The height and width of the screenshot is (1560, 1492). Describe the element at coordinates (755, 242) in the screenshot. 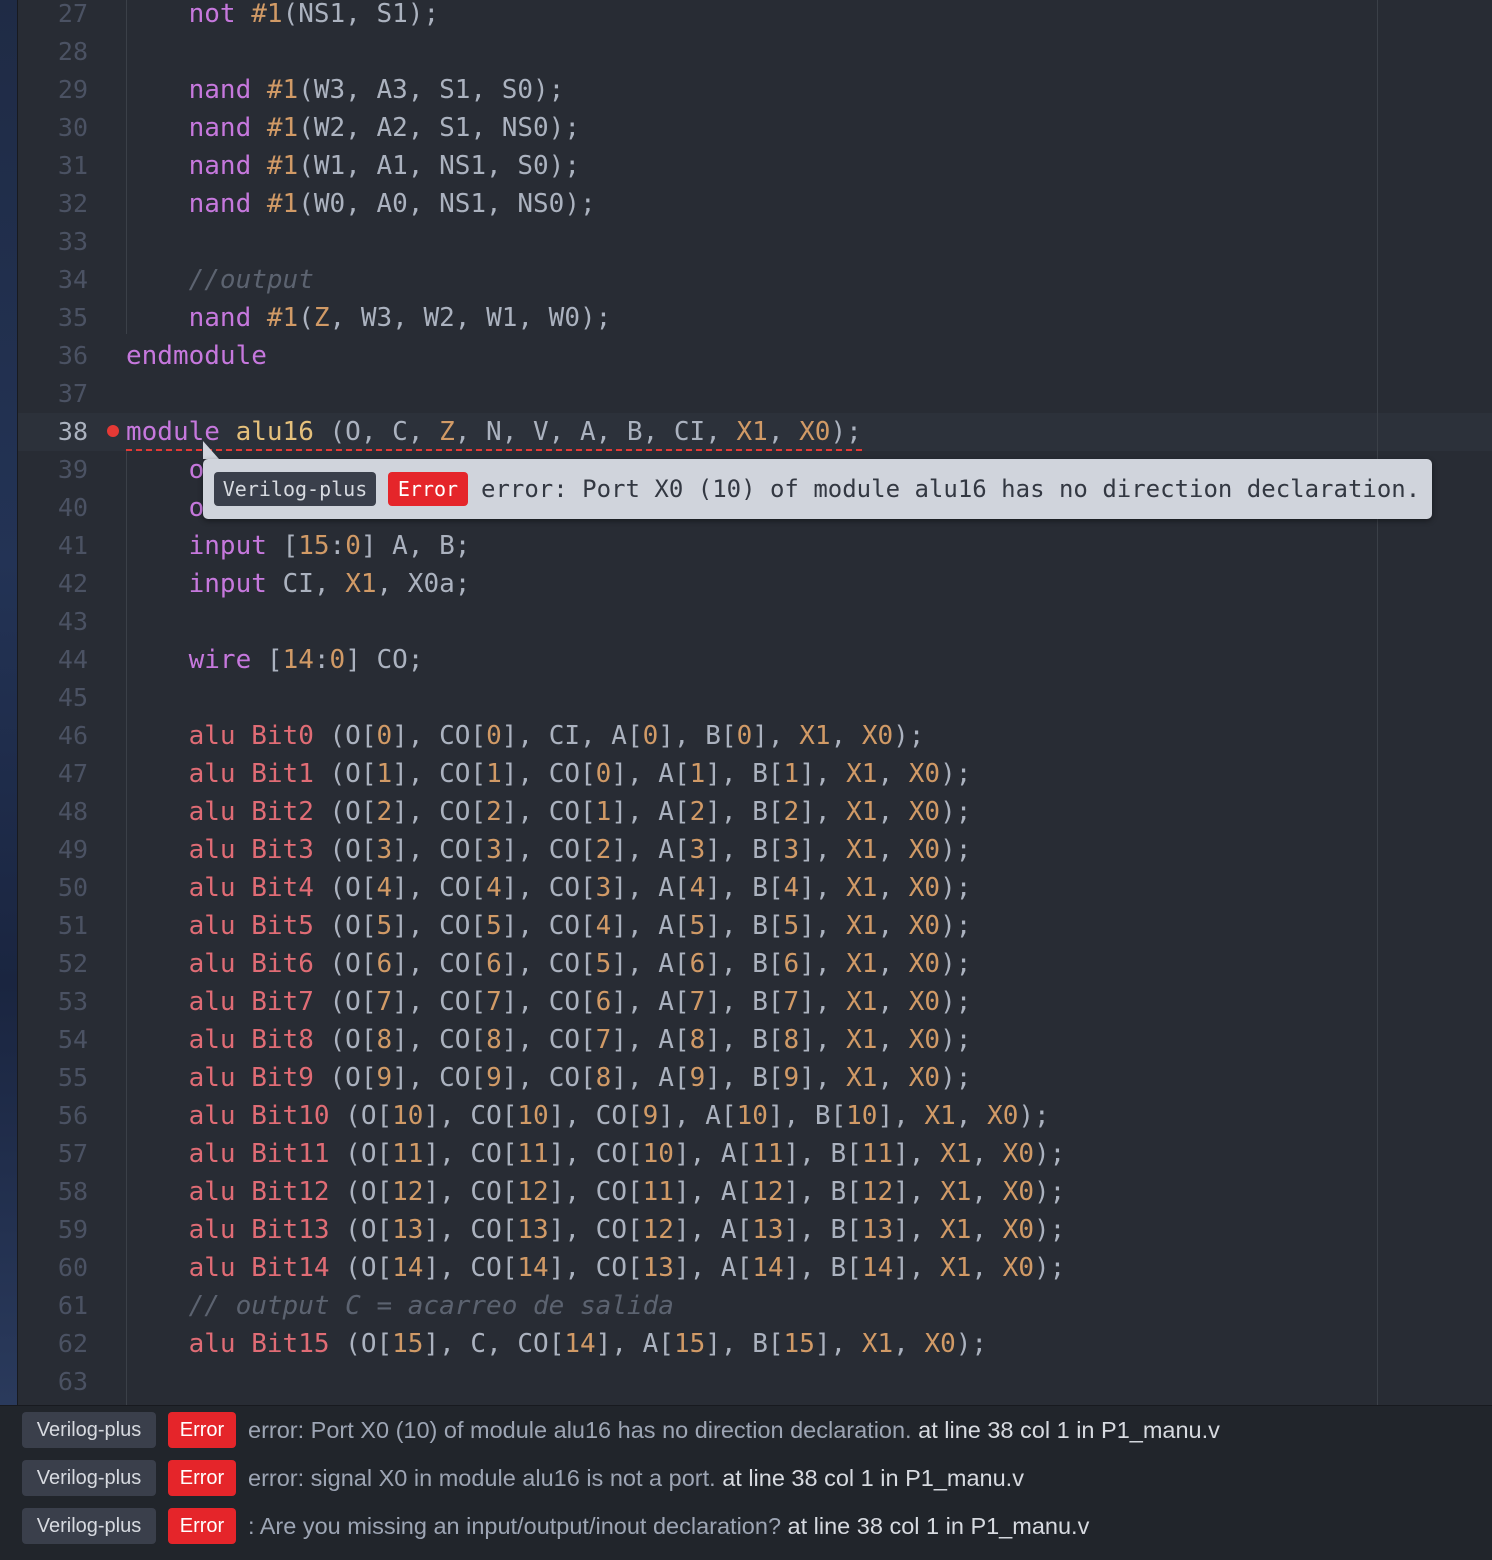

I see `code-line: 33` at that location.